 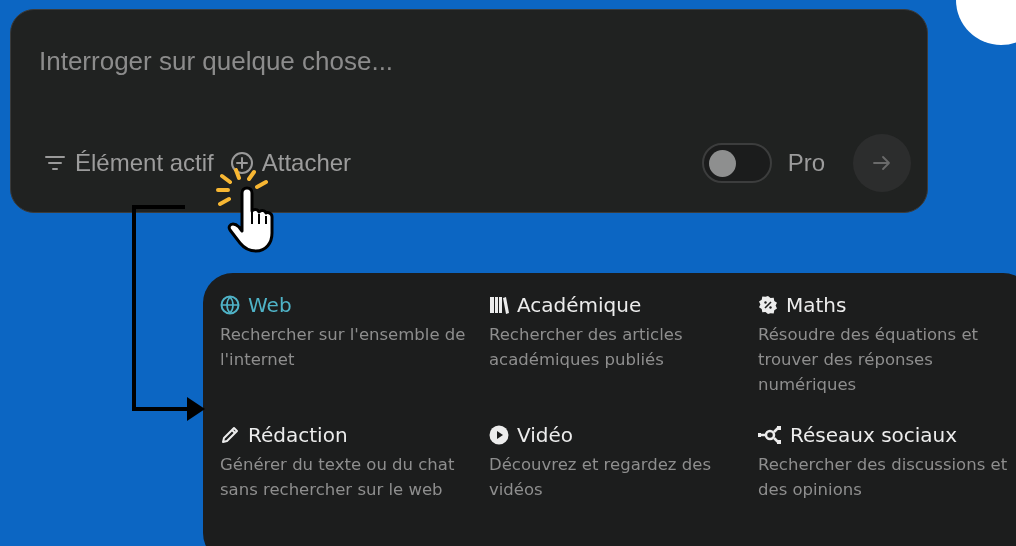 I want to click on source-description: Rechercher sur l'ensemble de l'internet, so click(x=343, y=347).